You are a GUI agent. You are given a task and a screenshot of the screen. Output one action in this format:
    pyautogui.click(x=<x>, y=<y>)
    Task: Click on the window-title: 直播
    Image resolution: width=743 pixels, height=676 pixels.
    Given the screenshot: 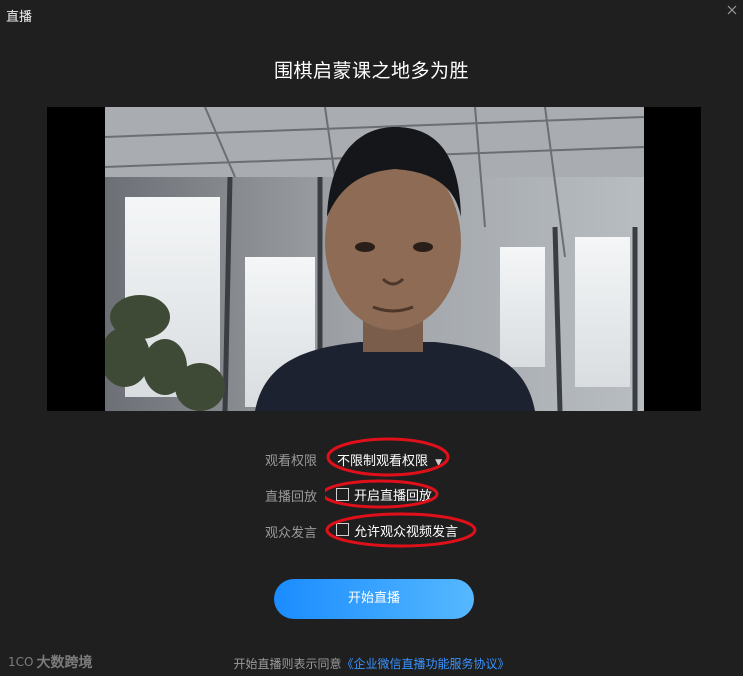 What is the action you would take?
    pyautogui.click(x=19, y=17)
    